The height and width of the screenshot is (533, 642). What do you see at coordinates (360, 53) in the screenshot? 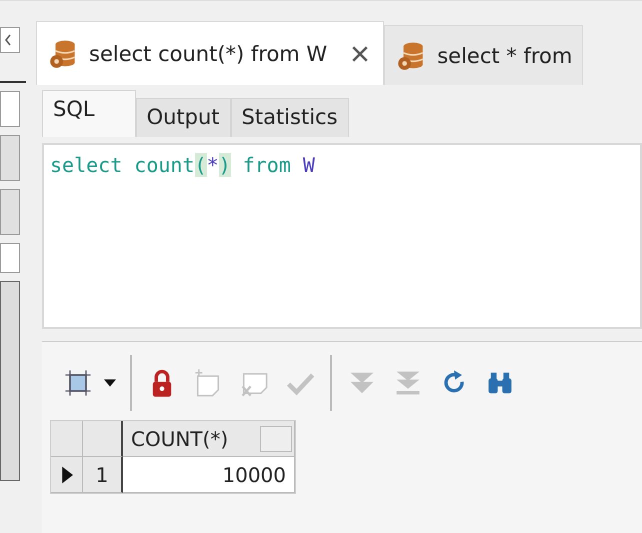
I see `close-icon` at bounding box center [360, 53].